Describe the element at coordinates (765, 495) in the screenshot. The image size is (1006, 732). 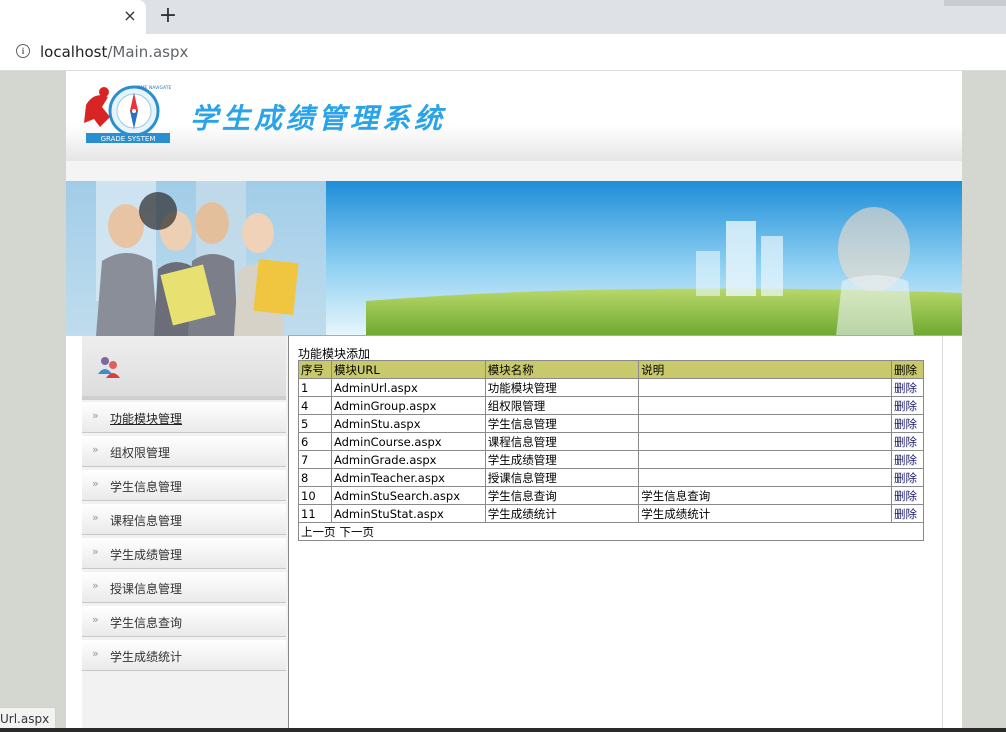
I see `module-description: 学生信息查询` at that location.